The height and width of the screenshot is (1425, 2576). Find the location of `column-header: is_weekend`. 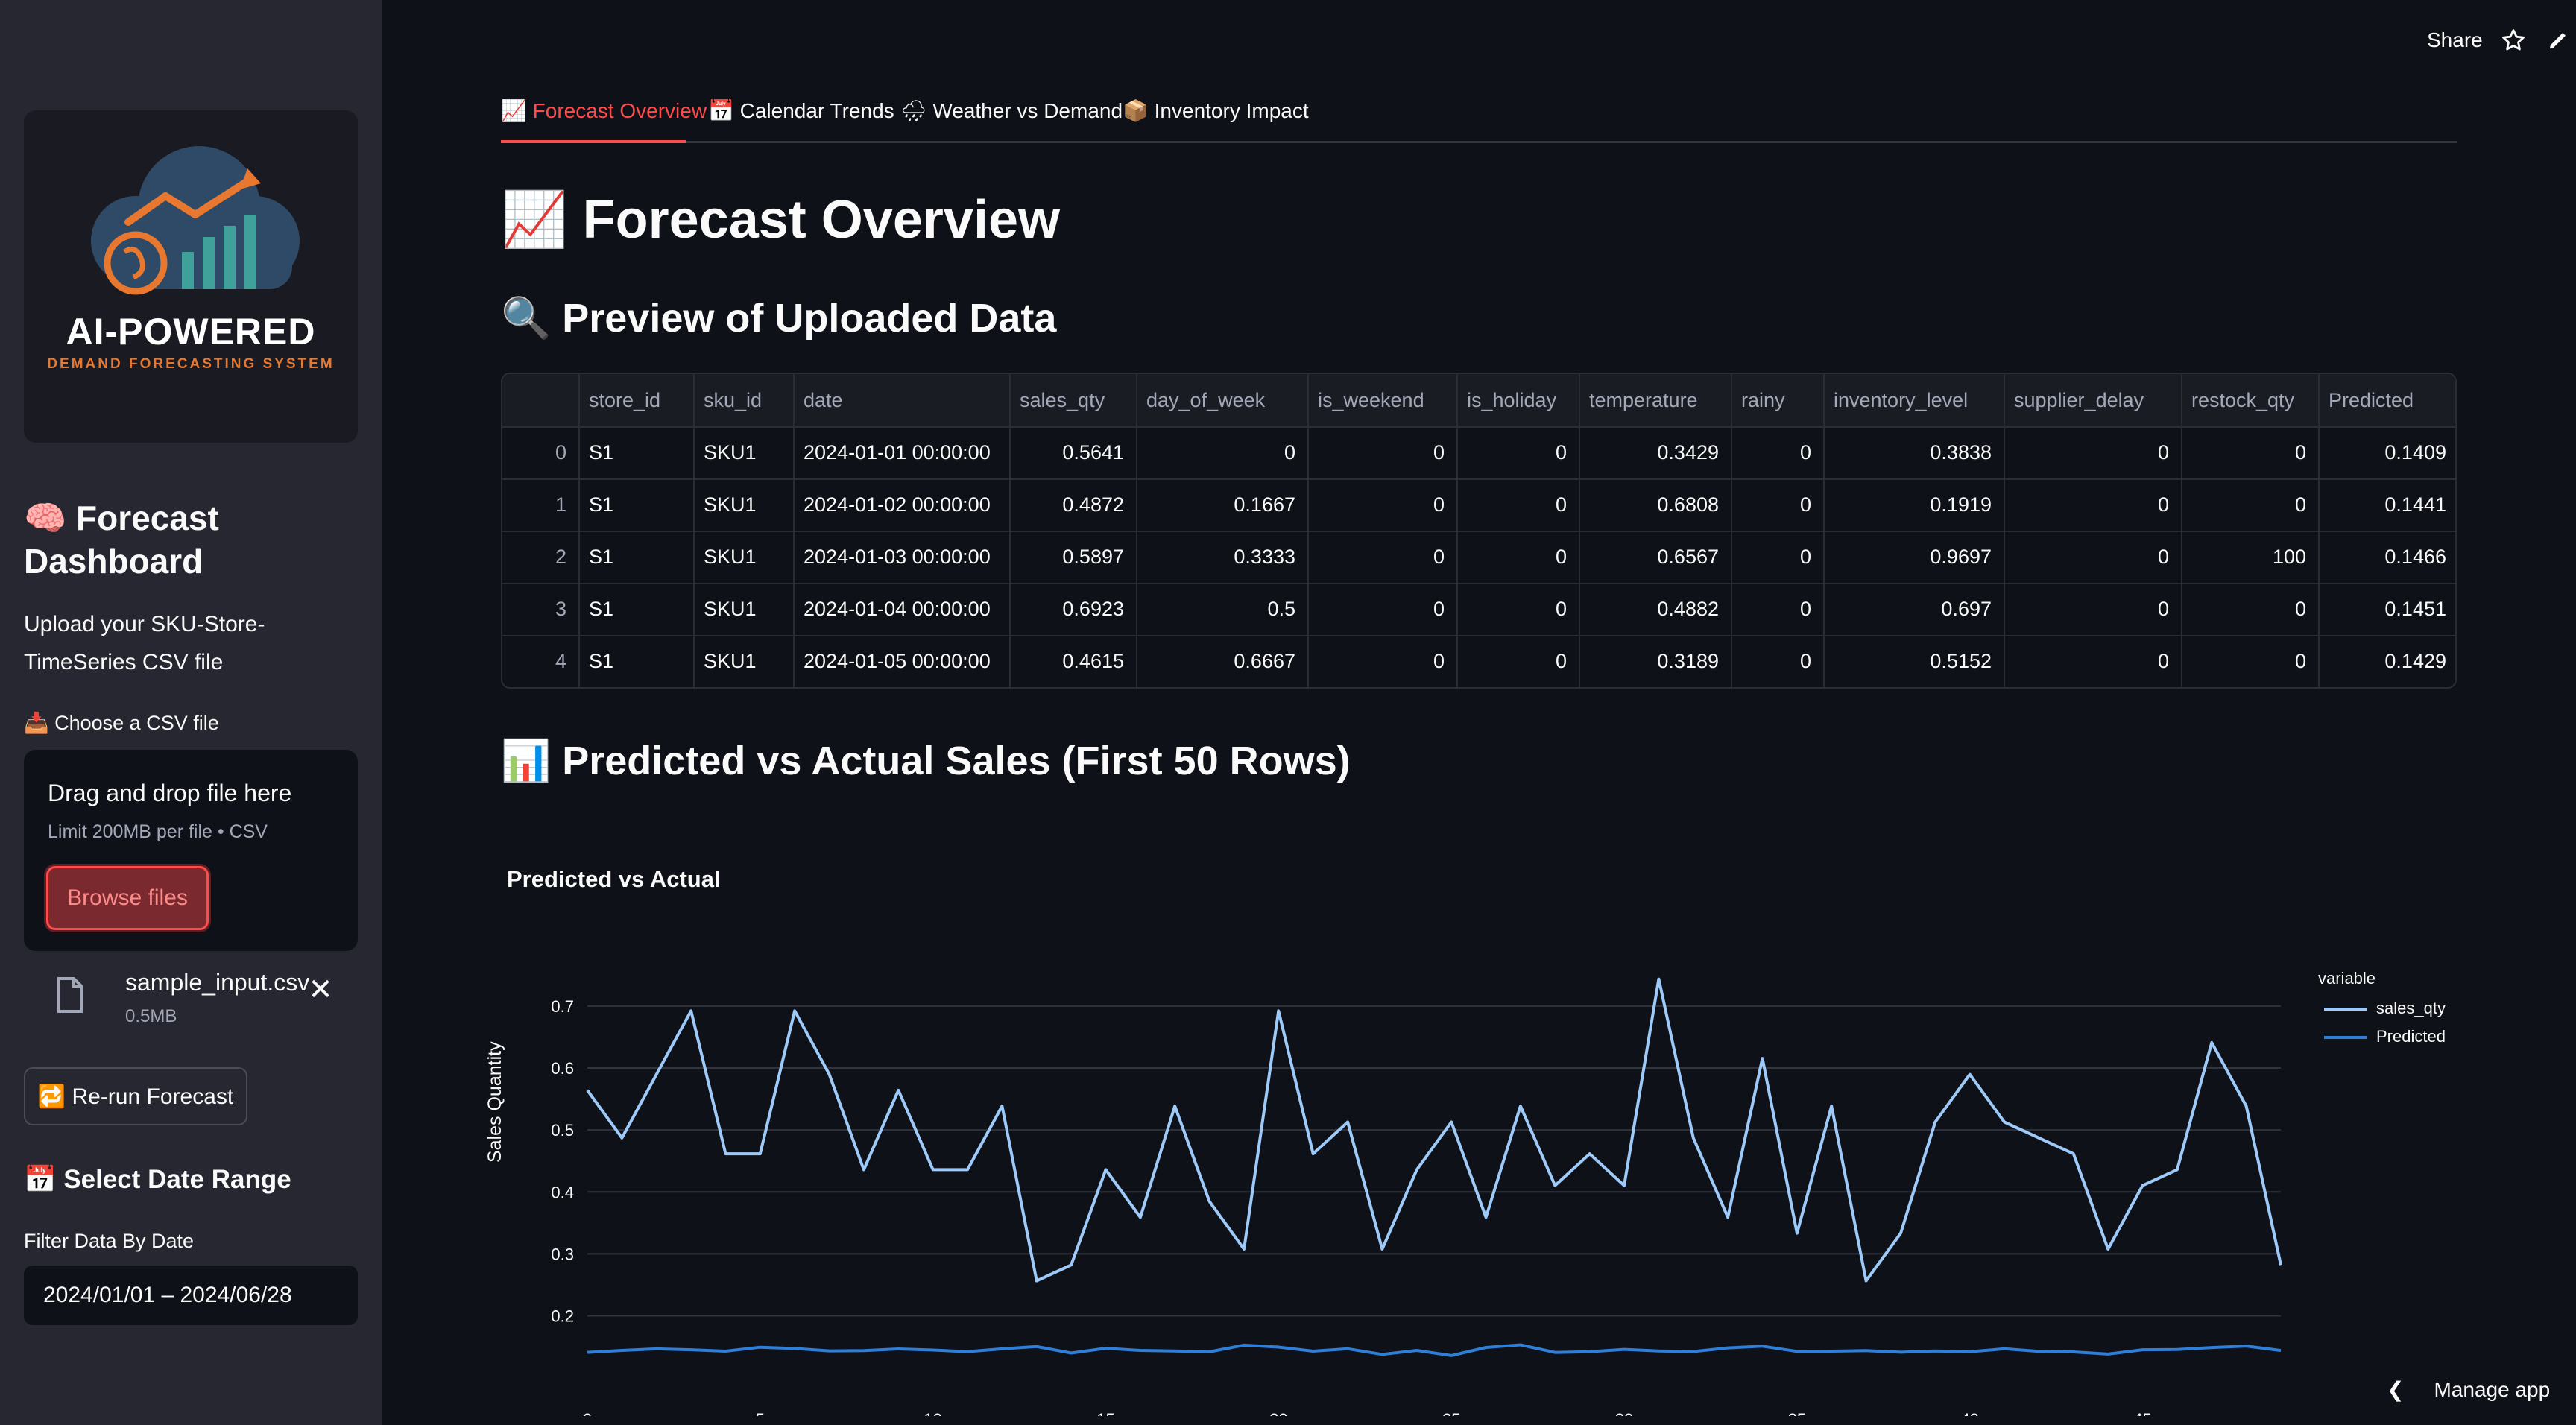

column-header: is_weekend is located at coordinates (1381, 400).